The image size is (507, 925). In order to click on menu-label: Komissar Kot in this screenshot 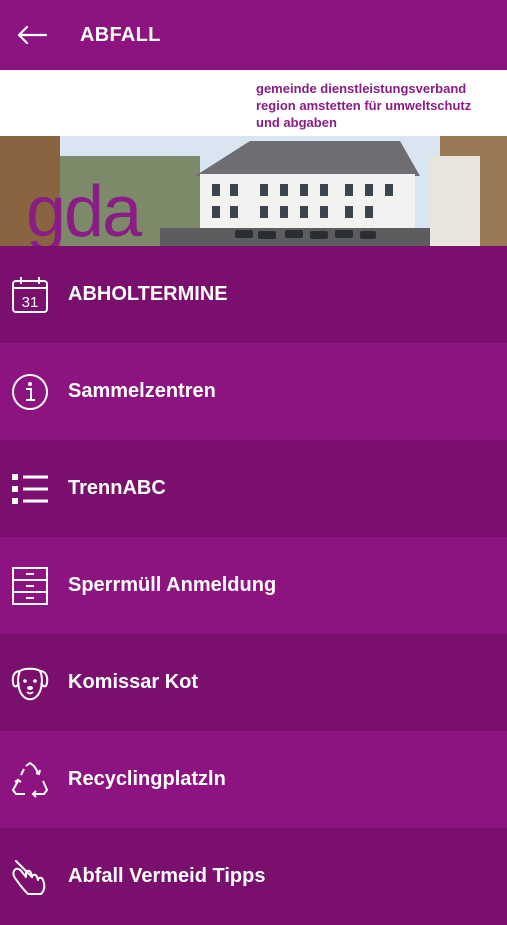, I will do `click(133, 682)`.